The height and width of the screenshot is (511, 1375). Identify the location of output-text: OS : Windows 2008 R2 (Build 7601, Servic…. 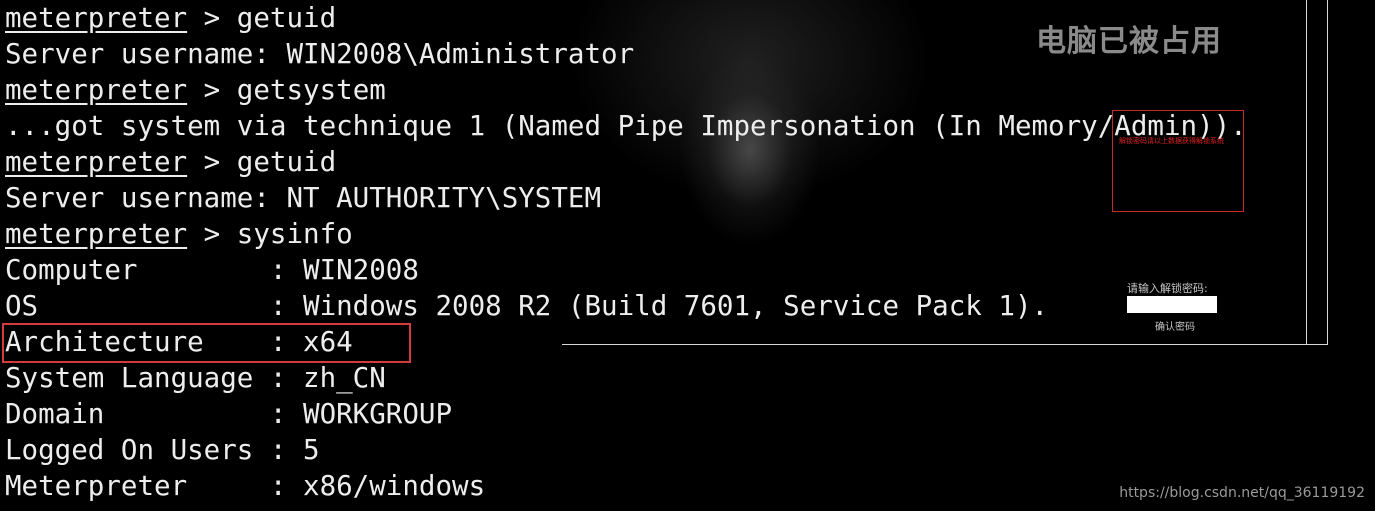
(527, 306).